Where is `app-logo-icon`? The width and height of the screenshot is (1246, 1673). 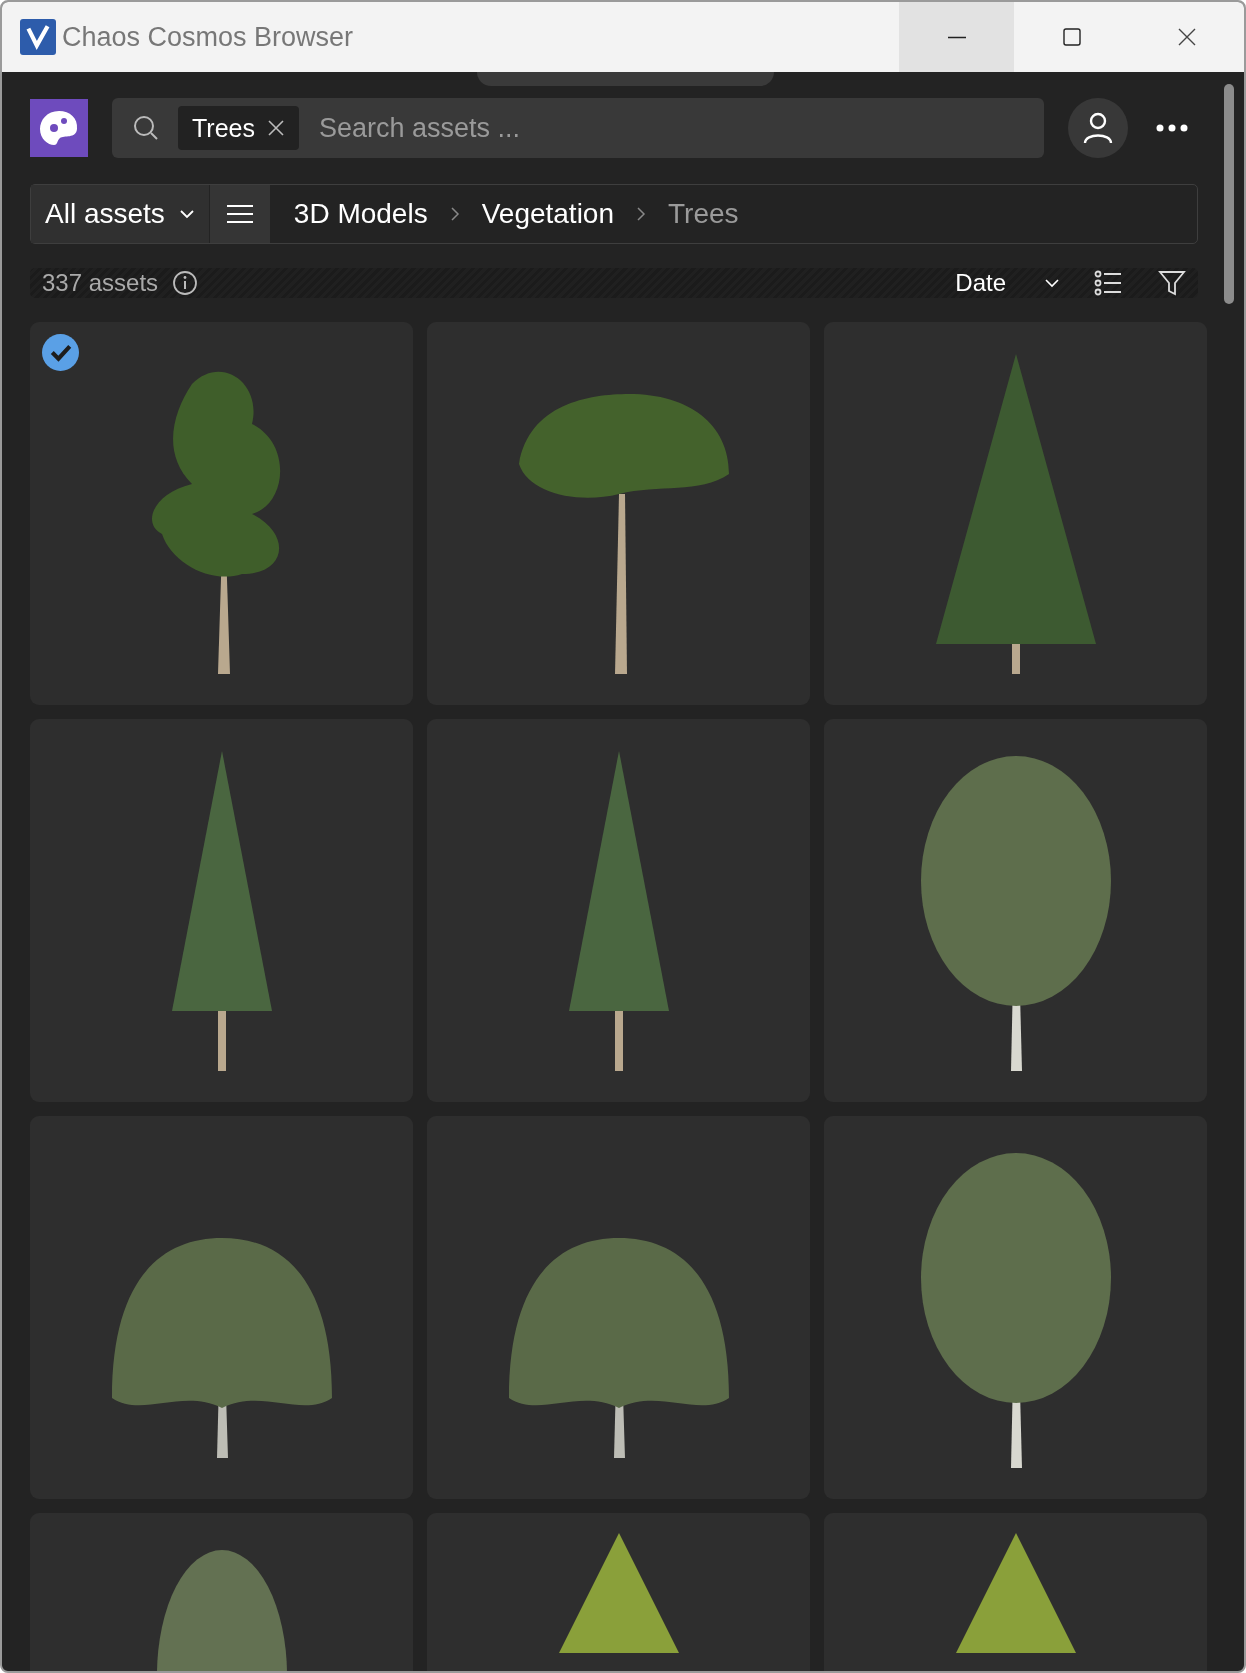 app-logo-icon is located at coordinates (38, 37).